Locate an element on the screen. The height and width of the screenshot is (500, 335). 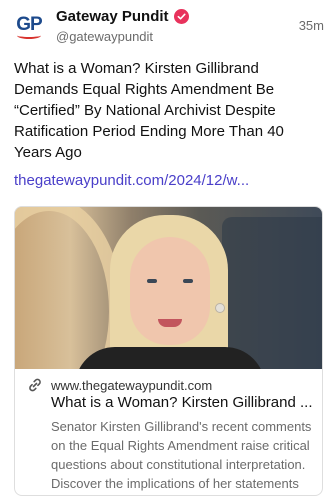
link-icon is located at coordinates (35, 385).